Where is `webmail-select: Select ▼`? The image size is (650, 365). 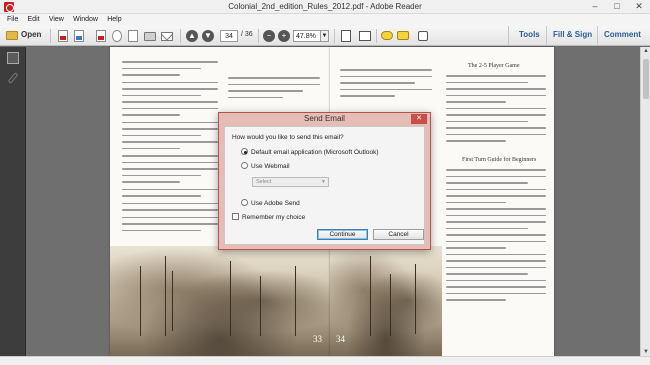 webmail-select: Select ▼ is located at coordinates (290, 182).